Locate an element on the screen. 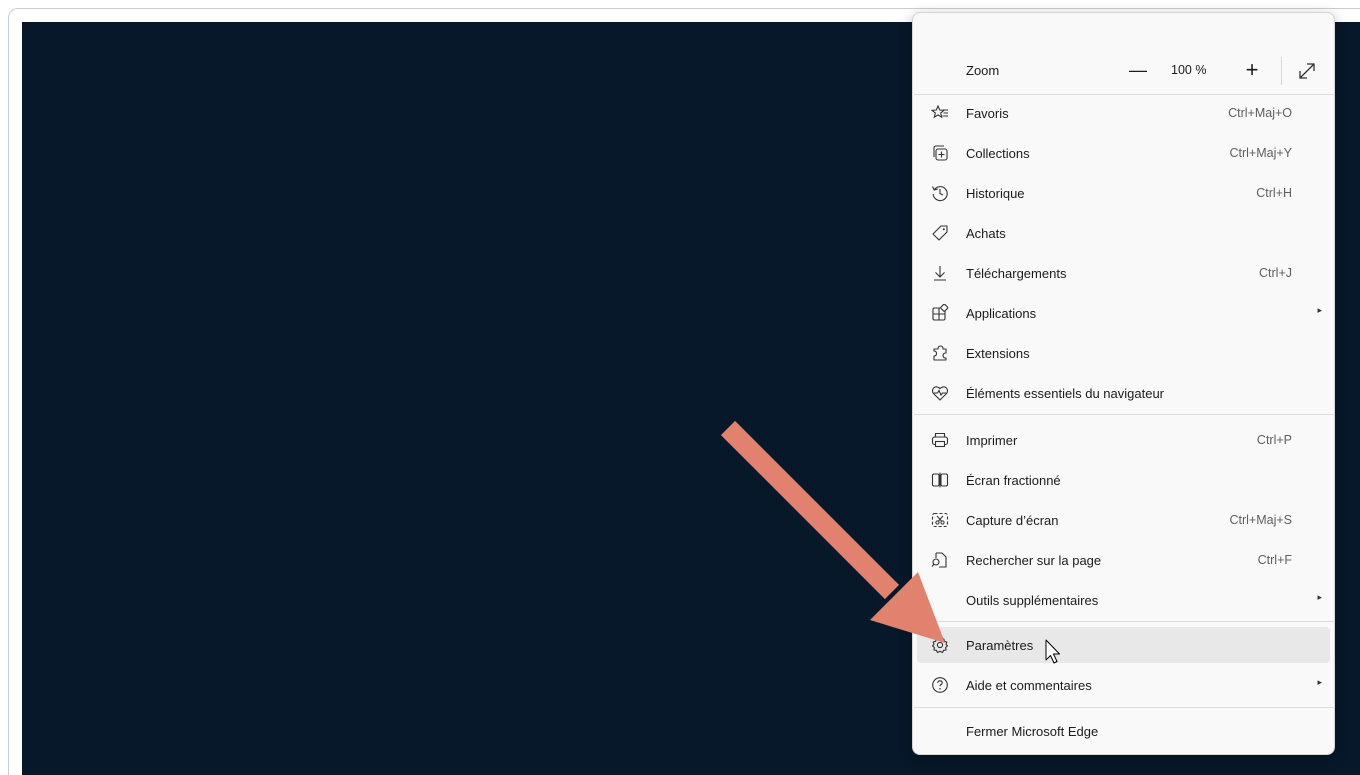 This screenshot has width=1360, height=775. tag-icon is located at coordinates (940, 233).